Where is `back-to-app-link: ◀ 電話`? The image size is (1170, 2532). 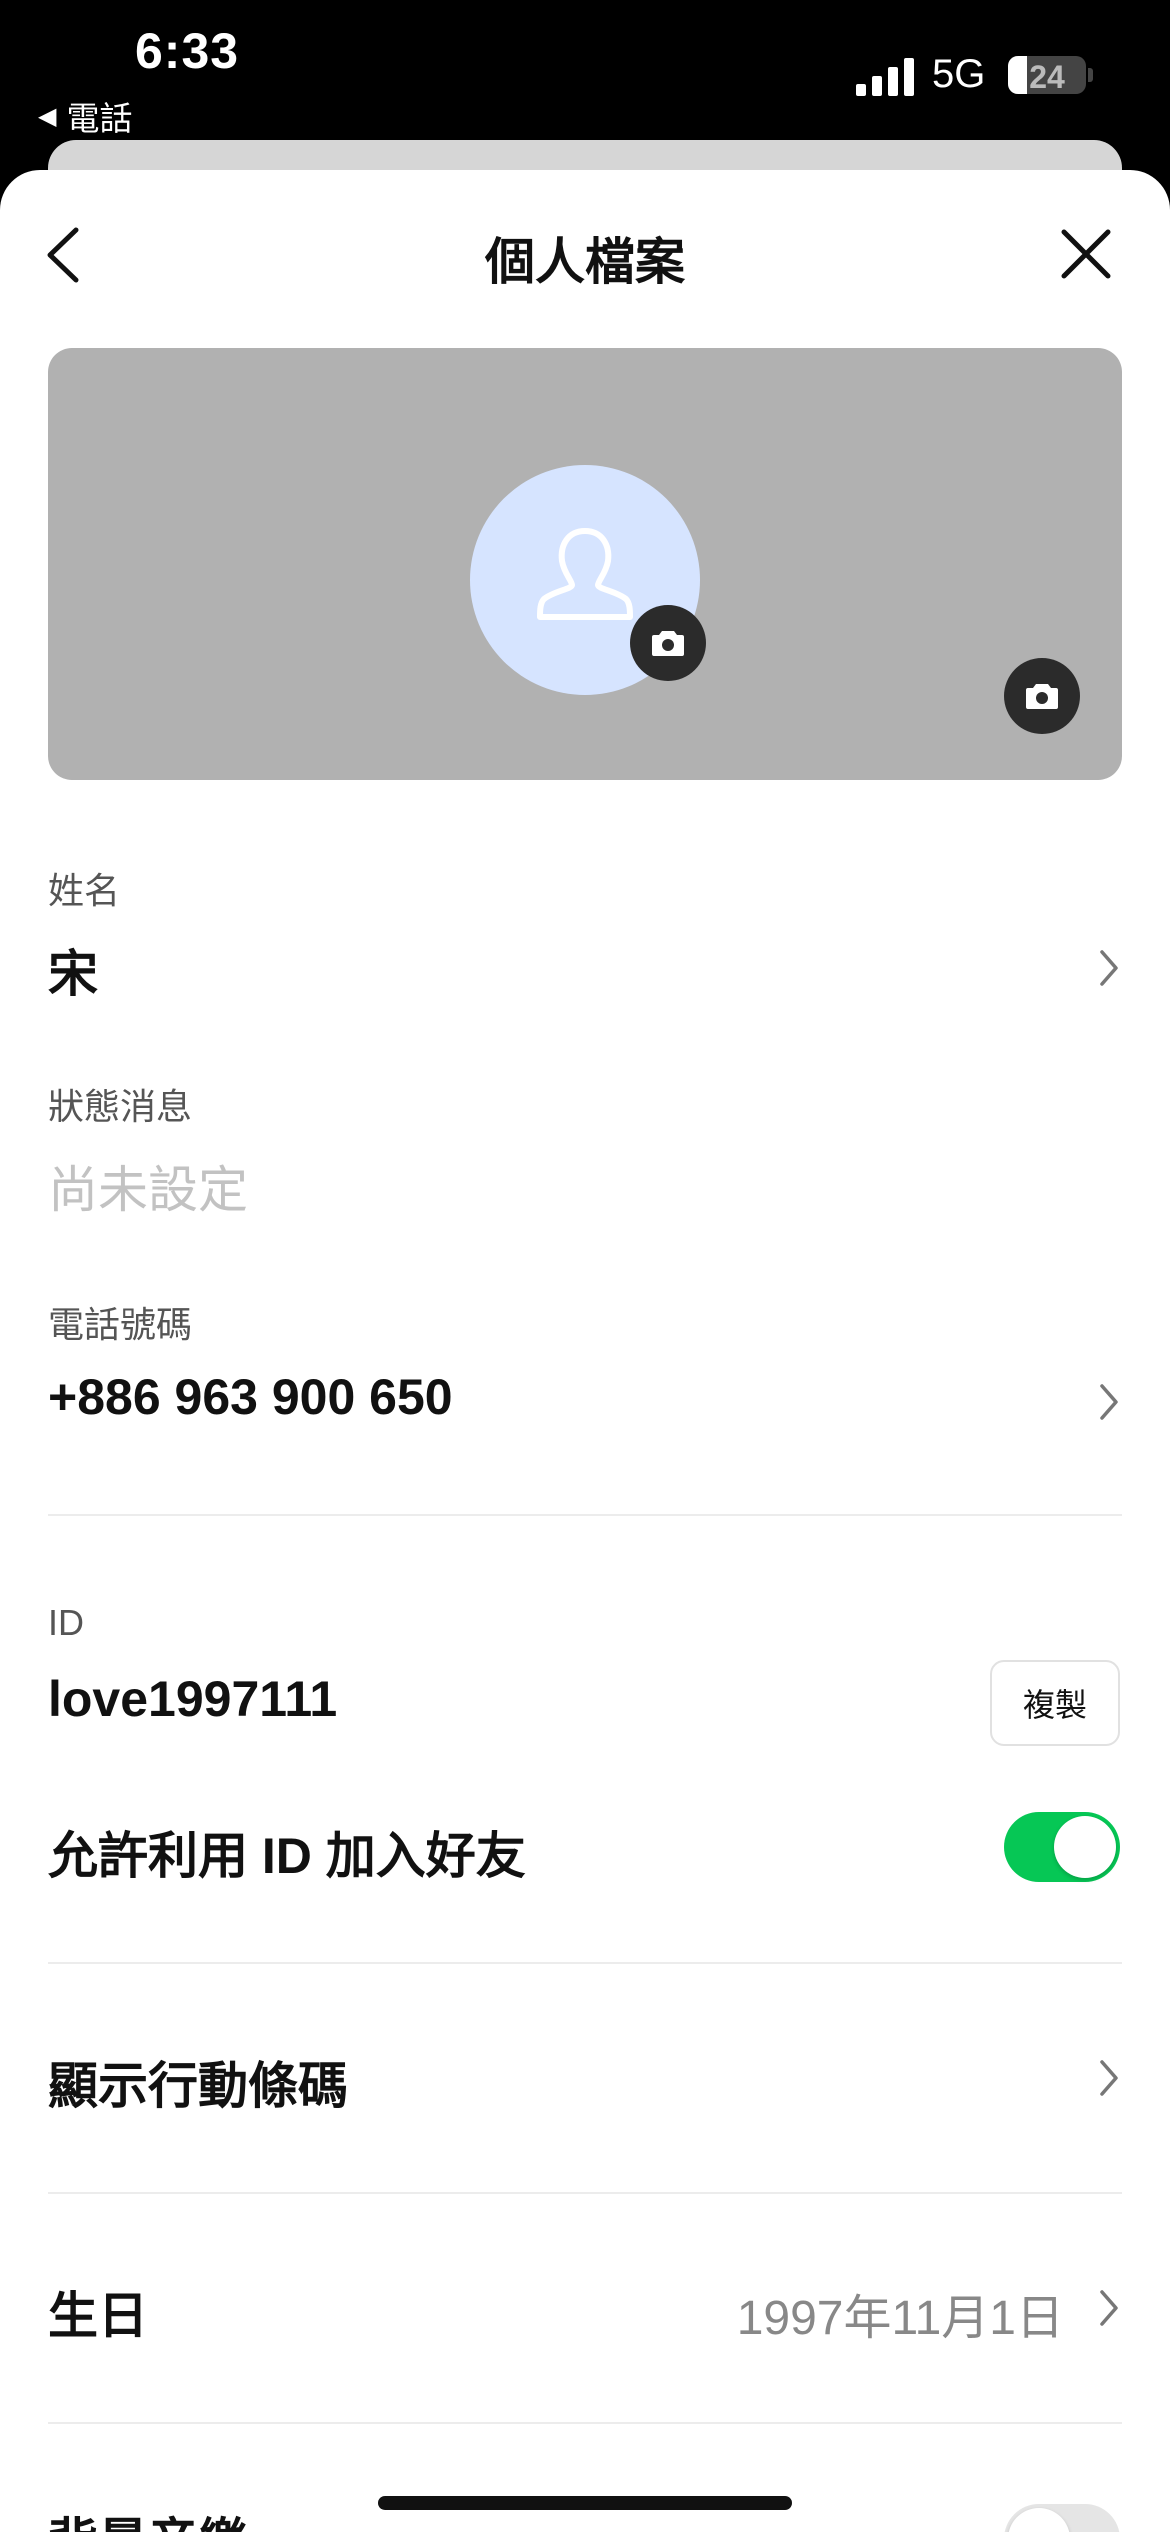
back-to-app-link: ◀ 電話 is located at coordinates (85, 116).